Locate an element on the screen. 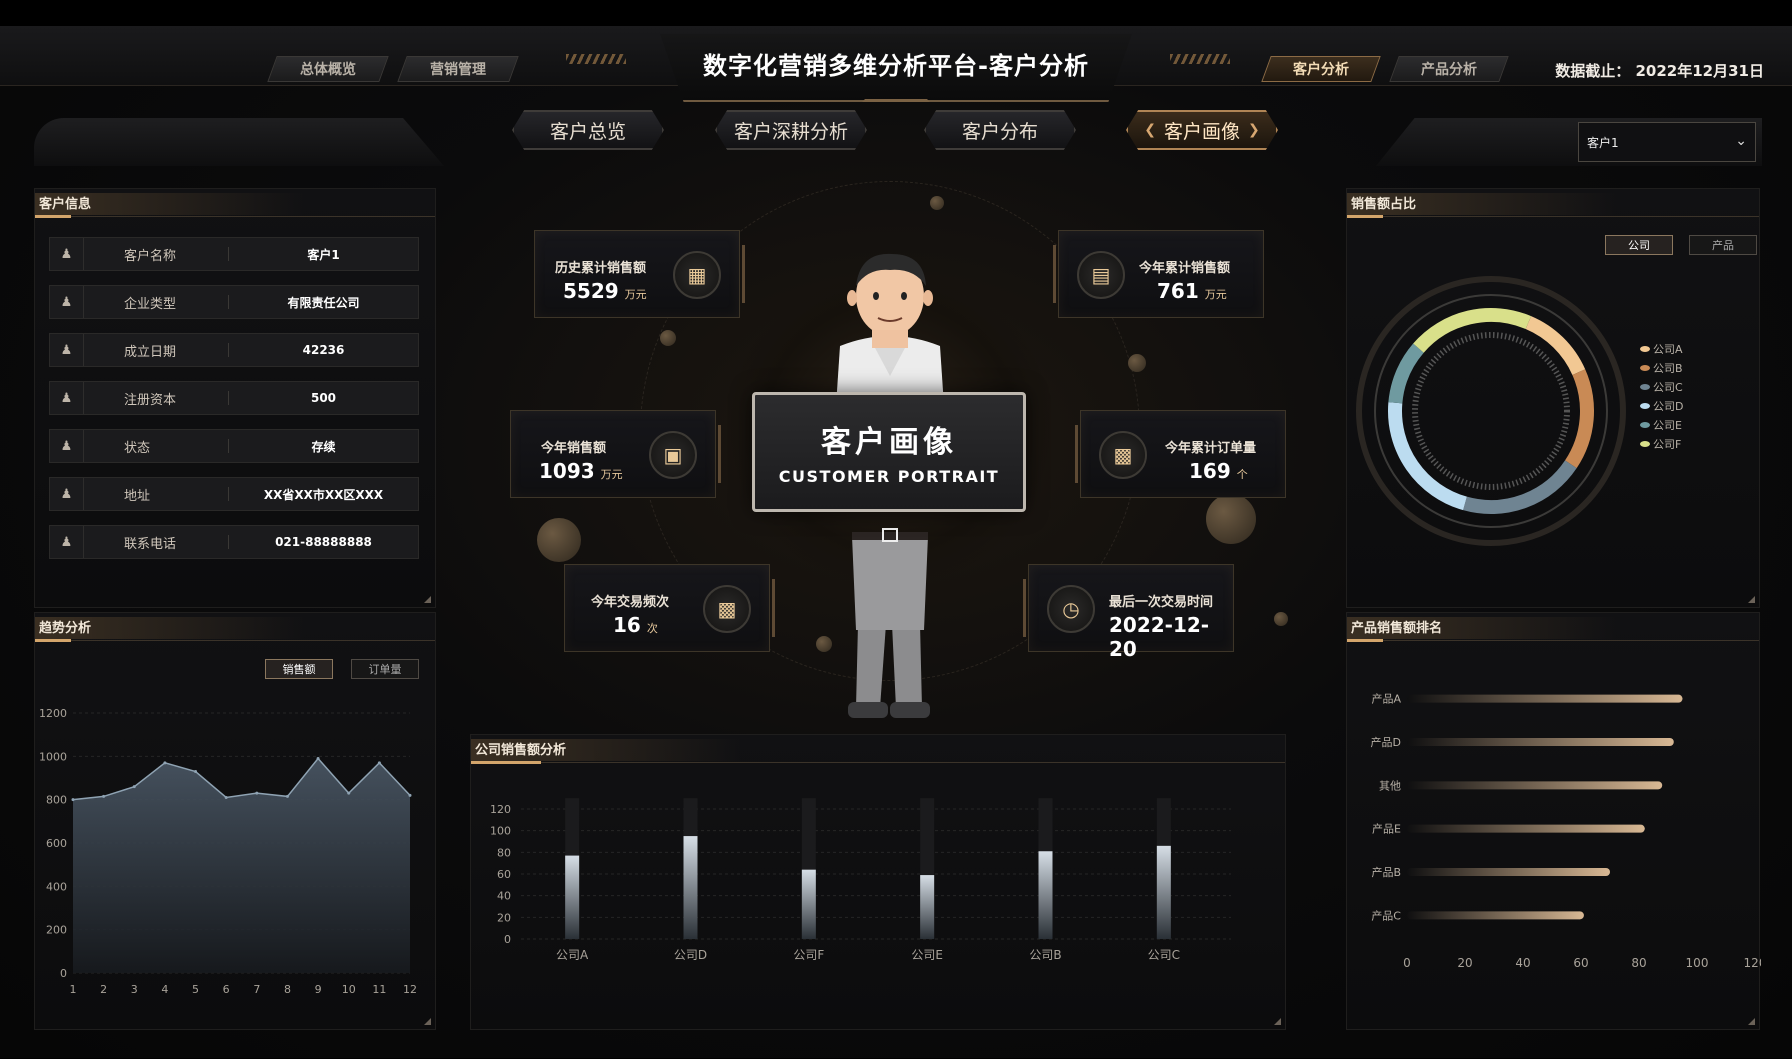 Image resolution: width=1792 pixels, height=1059 pixels. info-row: ♟ 企业类型 有限责任公司 is located at coordinates (234, 302).